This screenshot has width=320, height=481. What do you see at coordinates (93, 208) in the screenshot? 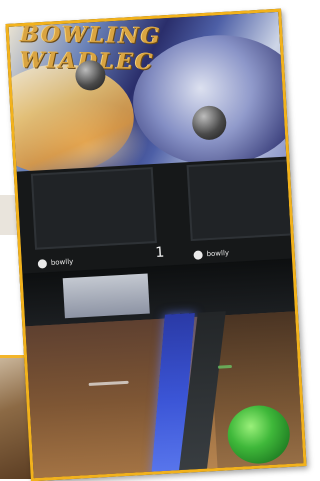
I see `score-monitor-left` at bounding box center [93, 208].